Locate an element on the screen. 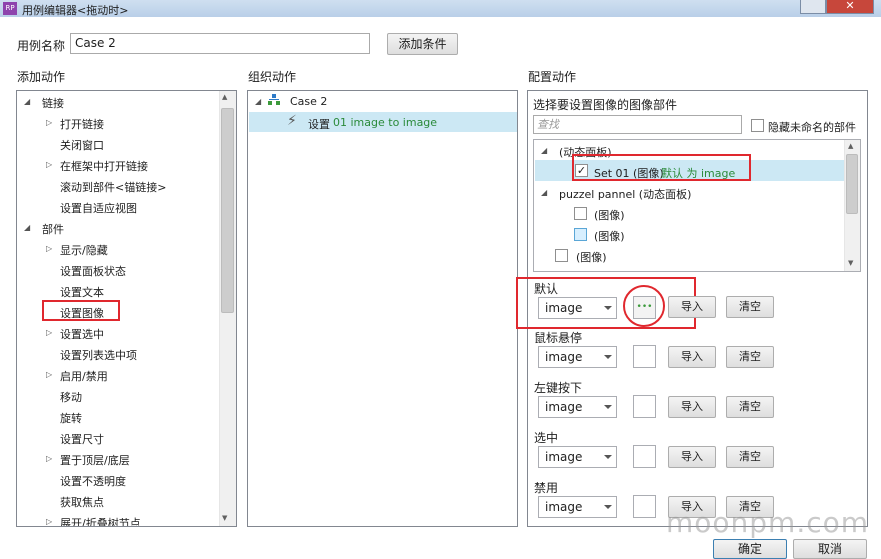  tree-scroll-thumb is located at coordinates (227, 210).